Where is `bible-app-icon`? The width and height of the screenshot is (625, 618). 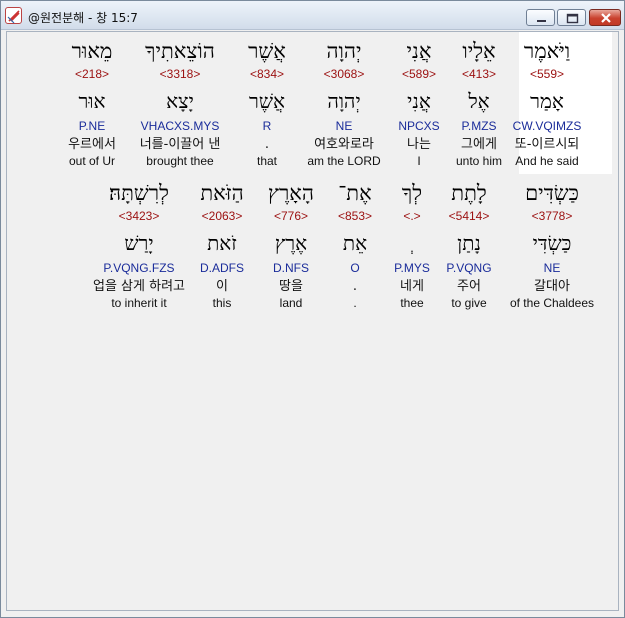
bible-app-icon is located at coordinates (13, 15).